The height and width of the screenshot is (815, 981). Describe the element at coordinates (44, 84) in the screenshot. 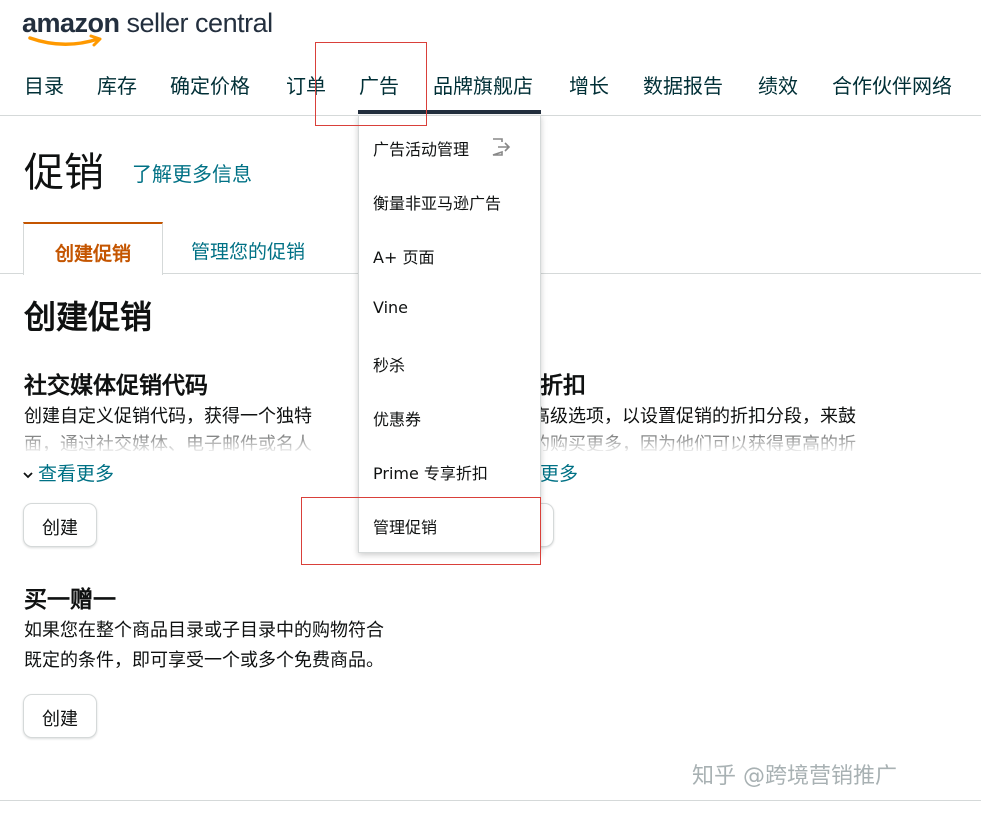

I see `nav-catalog: 目录` at that location.